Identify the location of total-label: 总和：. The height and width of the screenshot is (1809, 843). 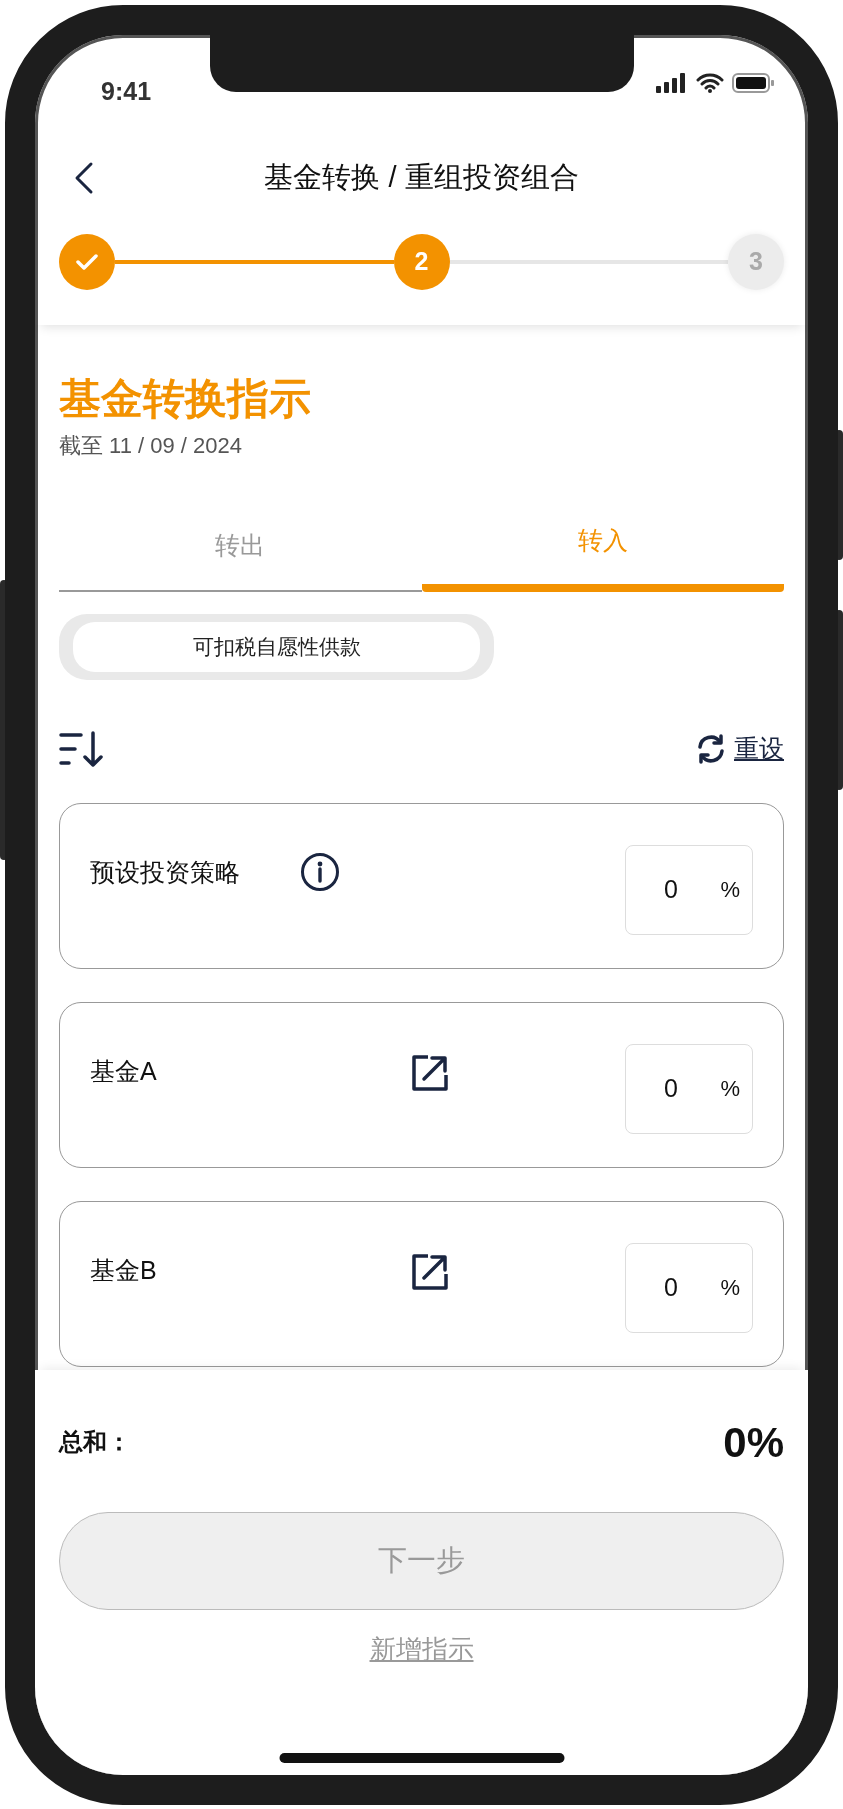
(95, 1442).